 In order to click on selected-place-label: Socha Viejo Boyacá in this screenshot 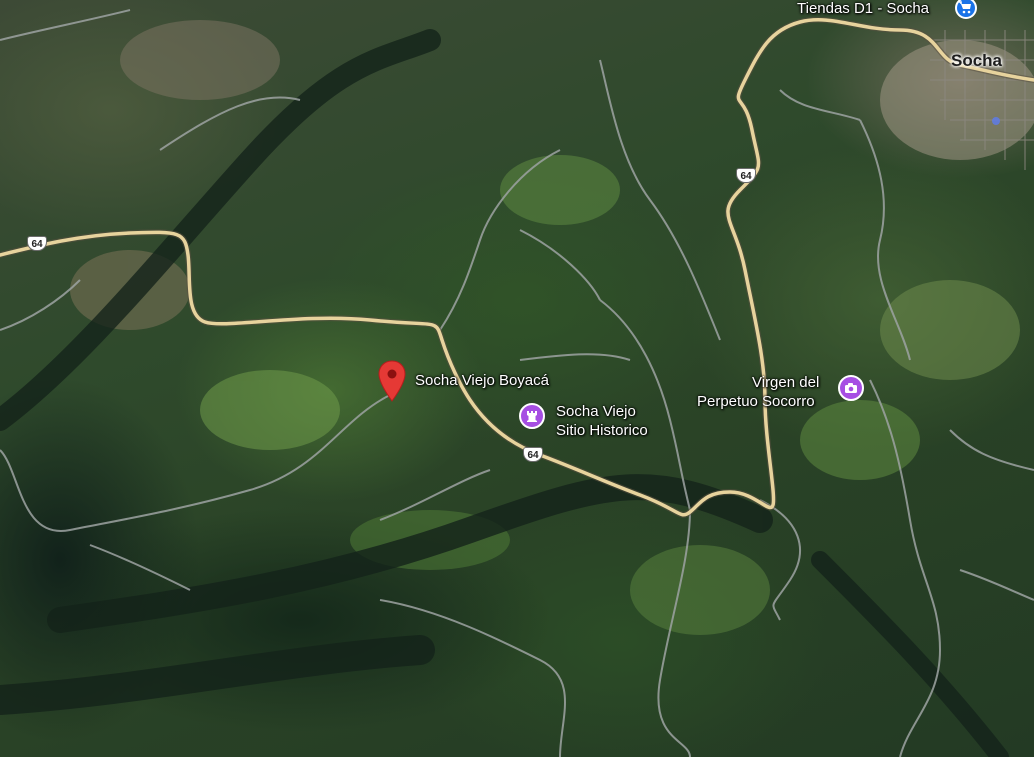, I will do `click(482, 380)`.